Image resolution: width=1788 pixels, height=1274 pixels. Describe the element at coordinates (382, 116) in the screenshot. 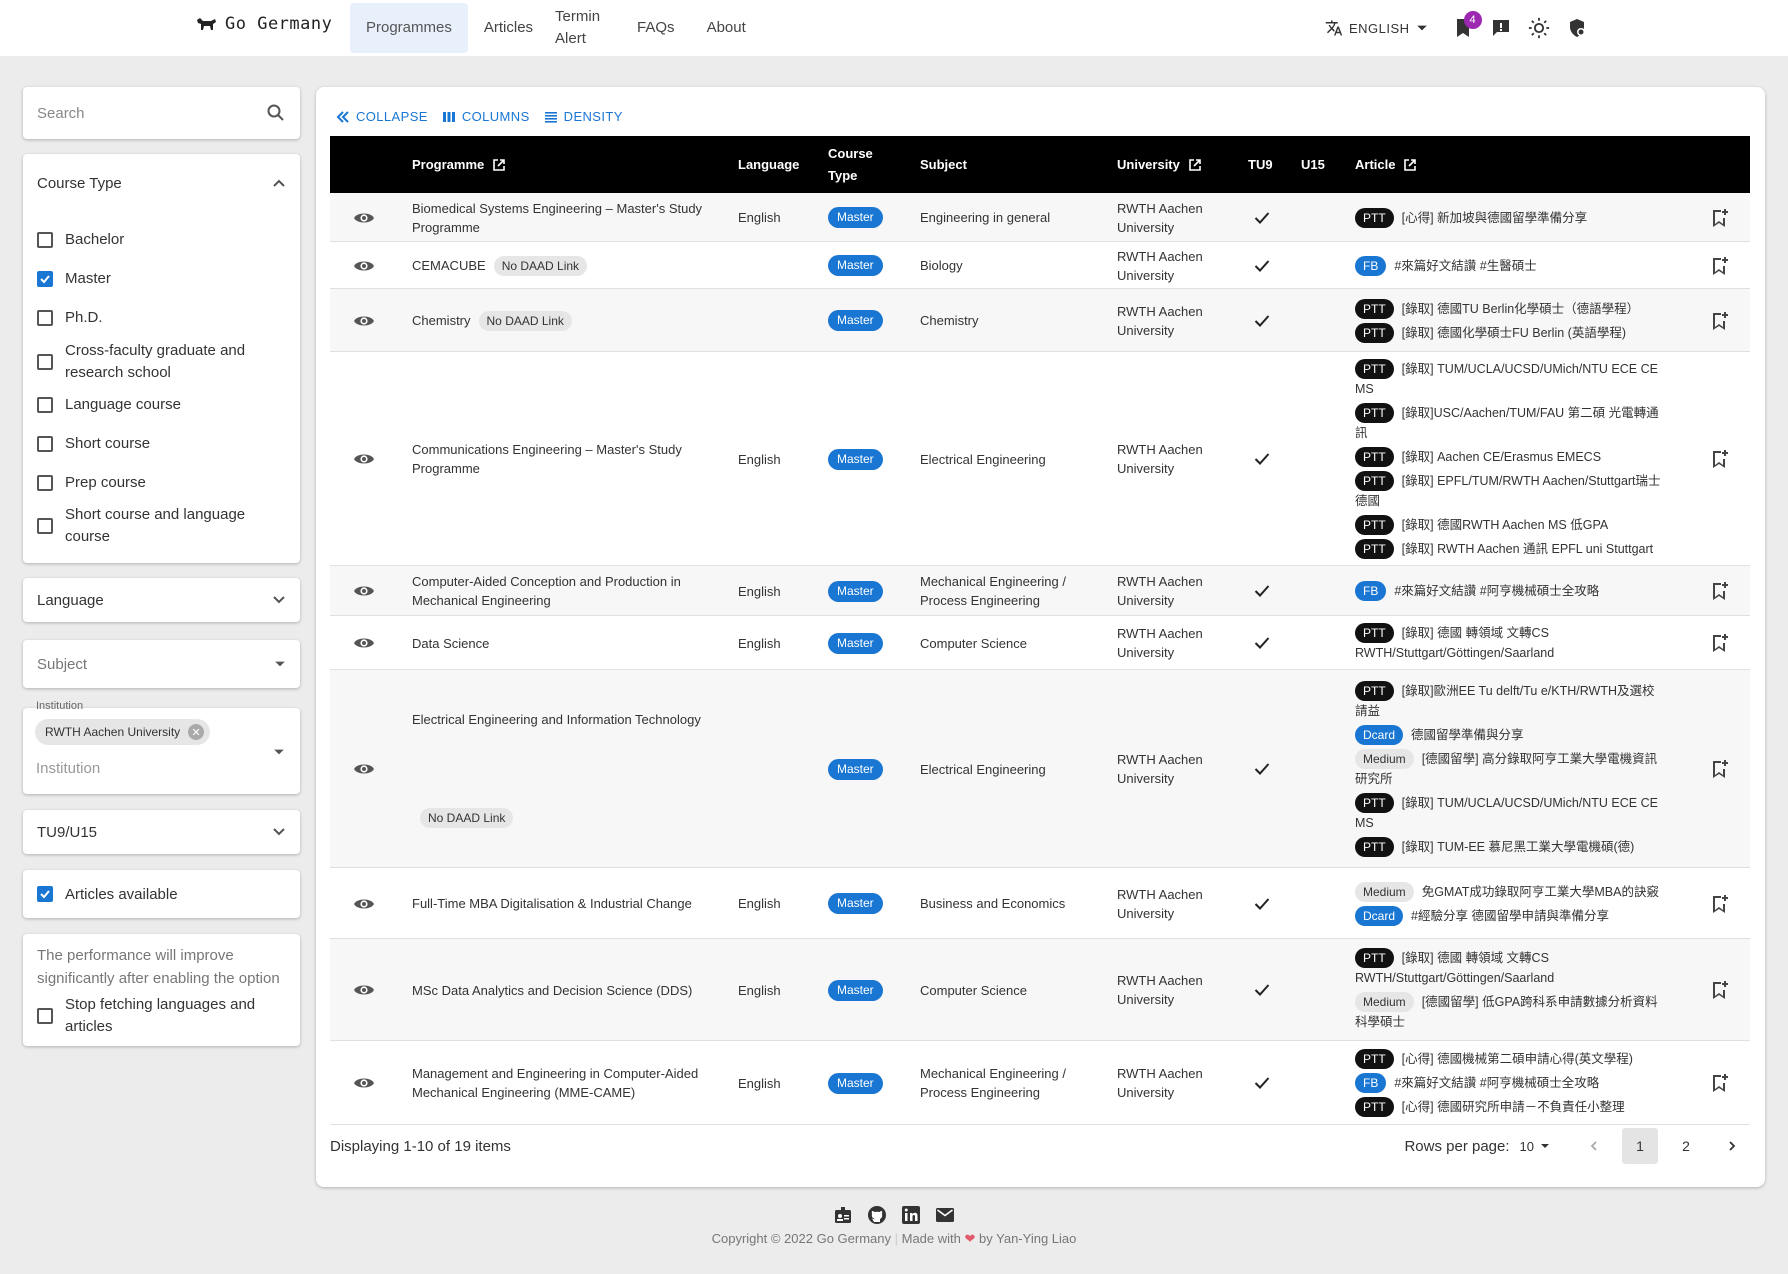

I see `collapse-button: COLLAPSE` at that location.